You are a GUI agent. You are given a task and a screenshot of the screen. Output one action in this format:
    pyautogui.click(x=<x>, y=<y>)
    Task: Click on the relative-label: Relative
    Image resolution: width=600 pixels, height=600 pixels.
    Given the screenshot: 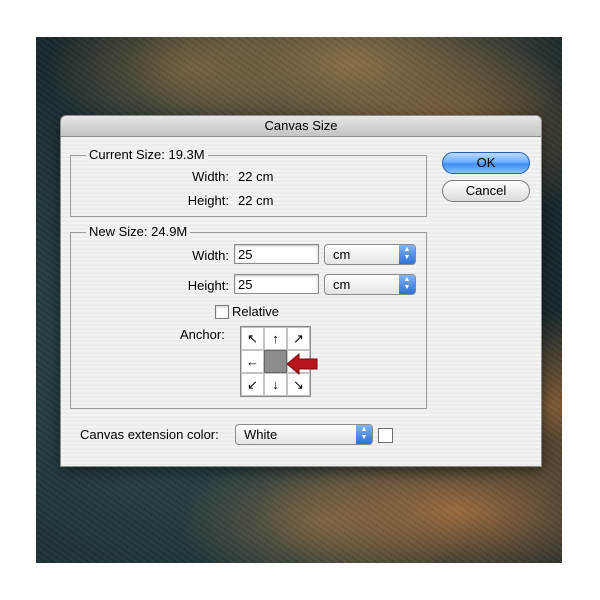 What is the action you would take?
    pyautogui.click(x=255, y=311)
    